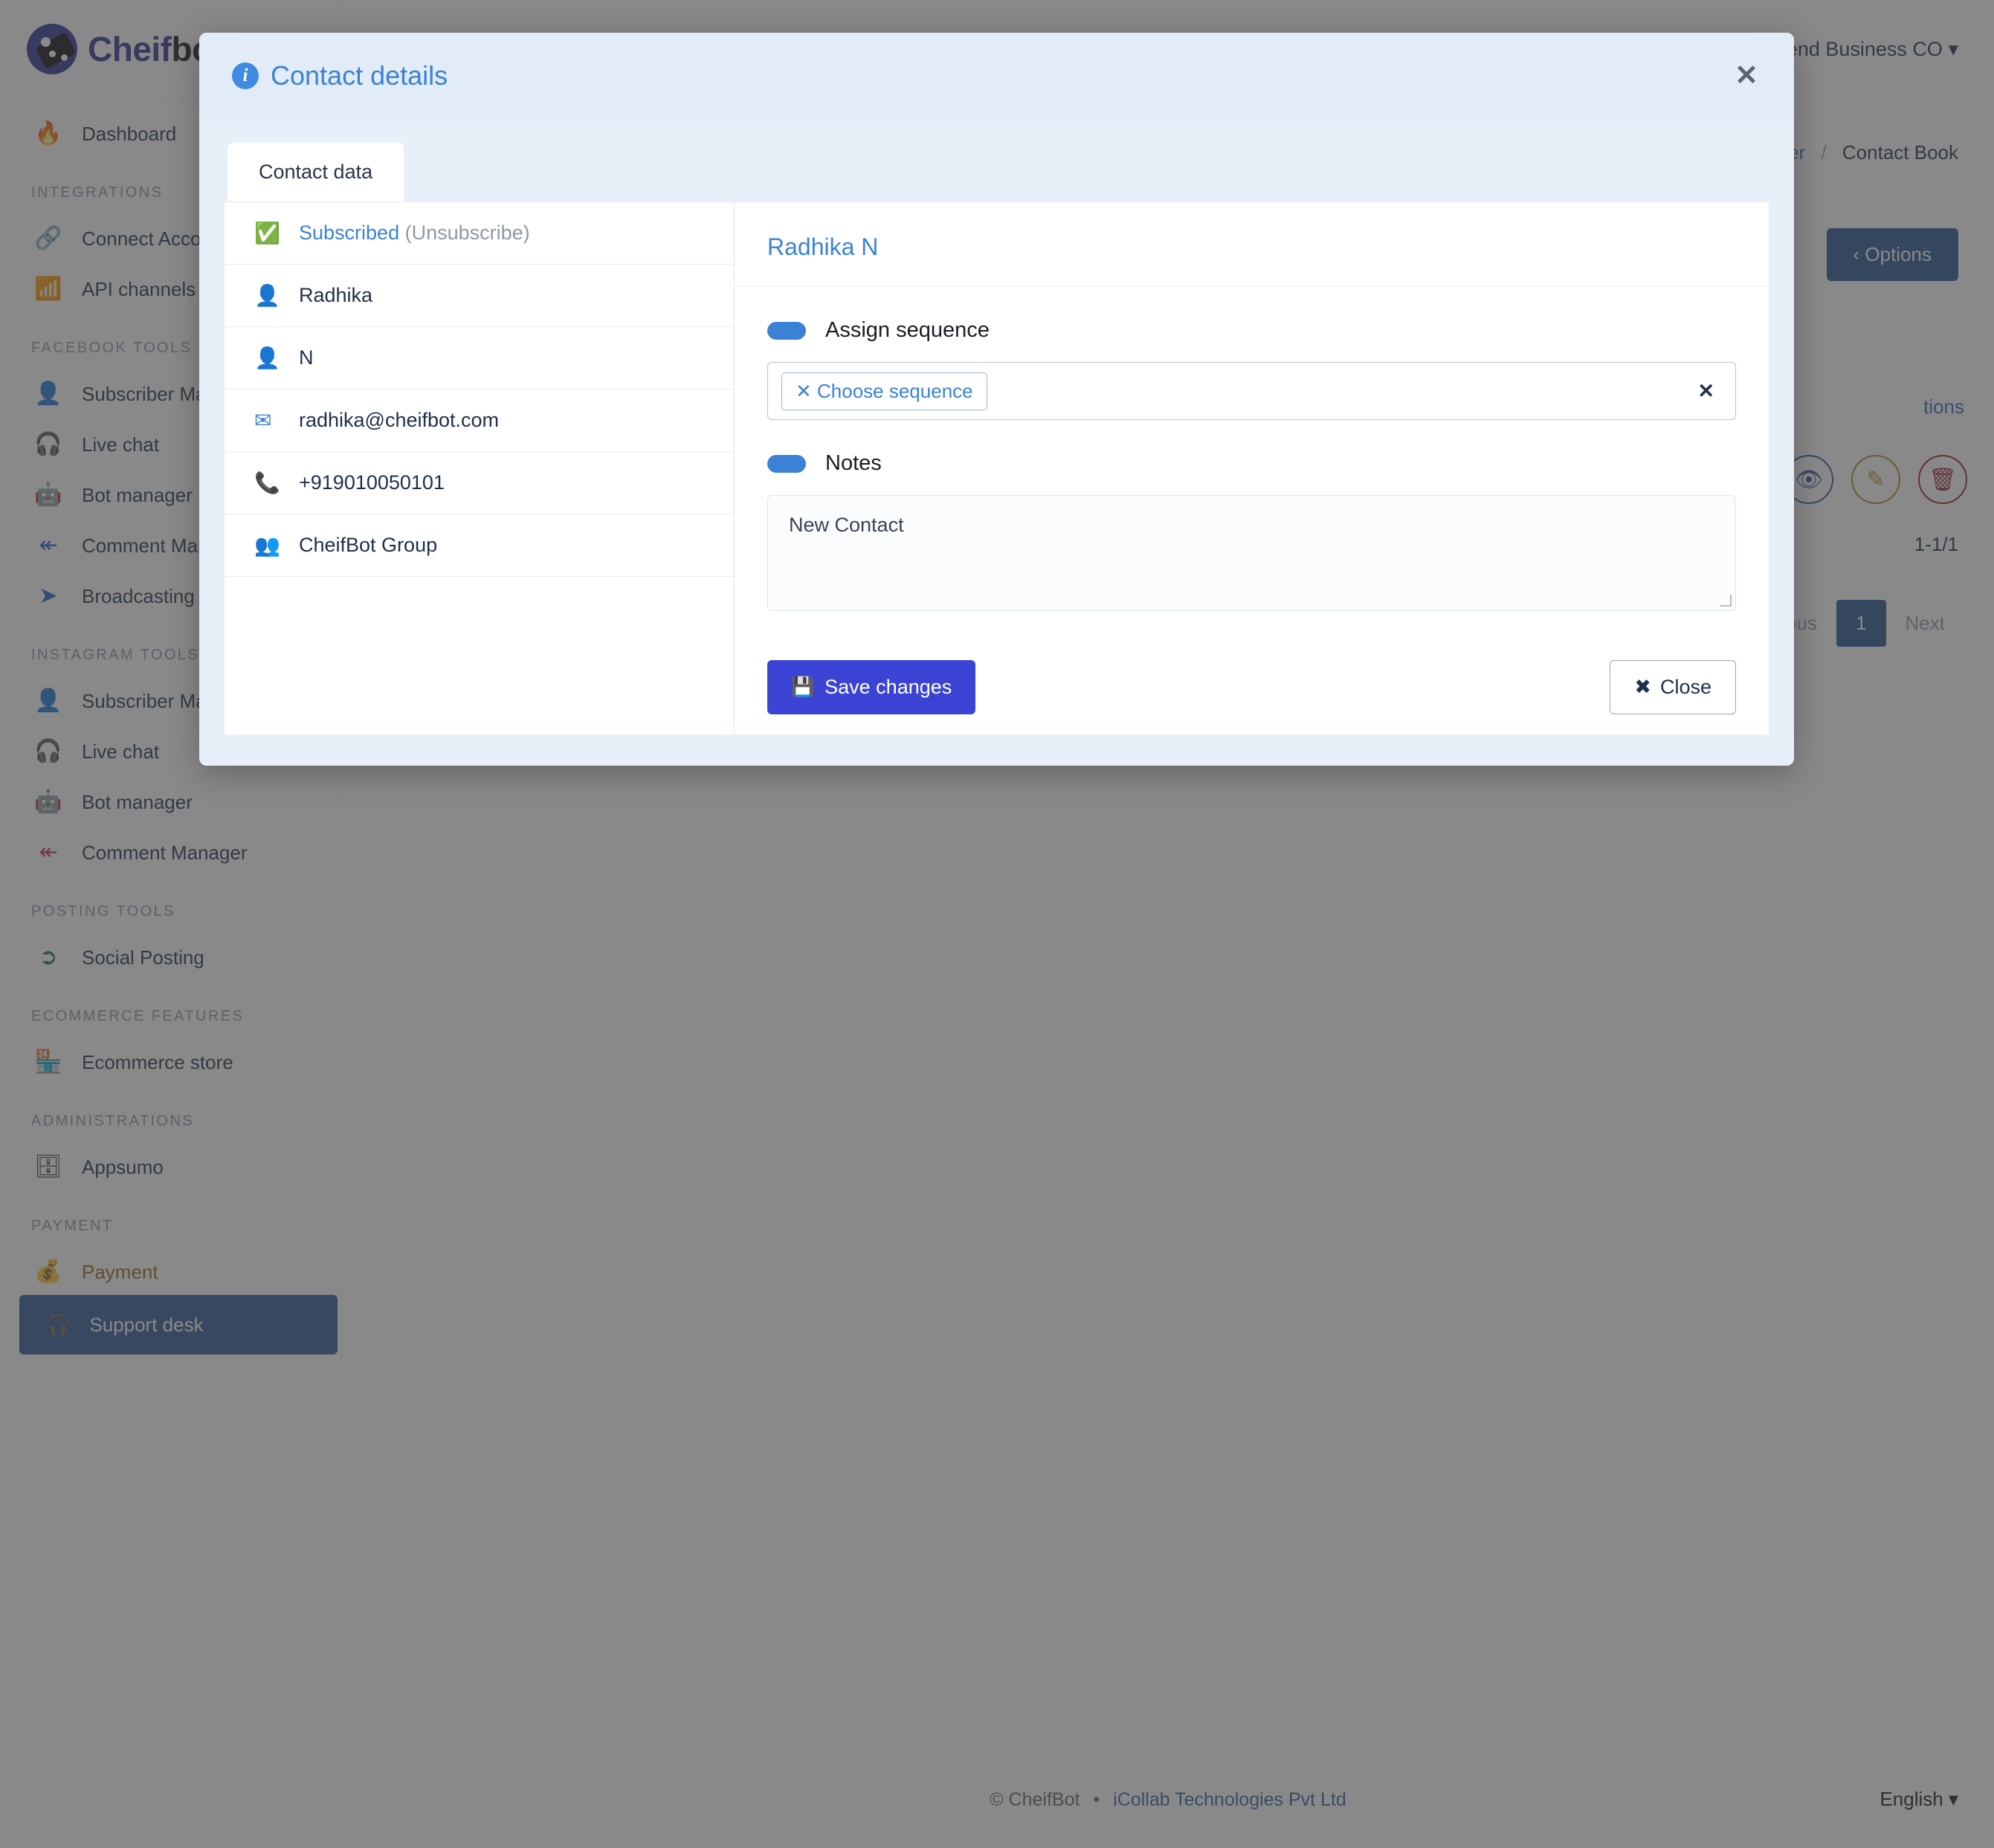 The height and width of the screenshot is (1848, 1994). I want to click on list-item: ✉ radhika@cheifbot.com, so click(480, 421).